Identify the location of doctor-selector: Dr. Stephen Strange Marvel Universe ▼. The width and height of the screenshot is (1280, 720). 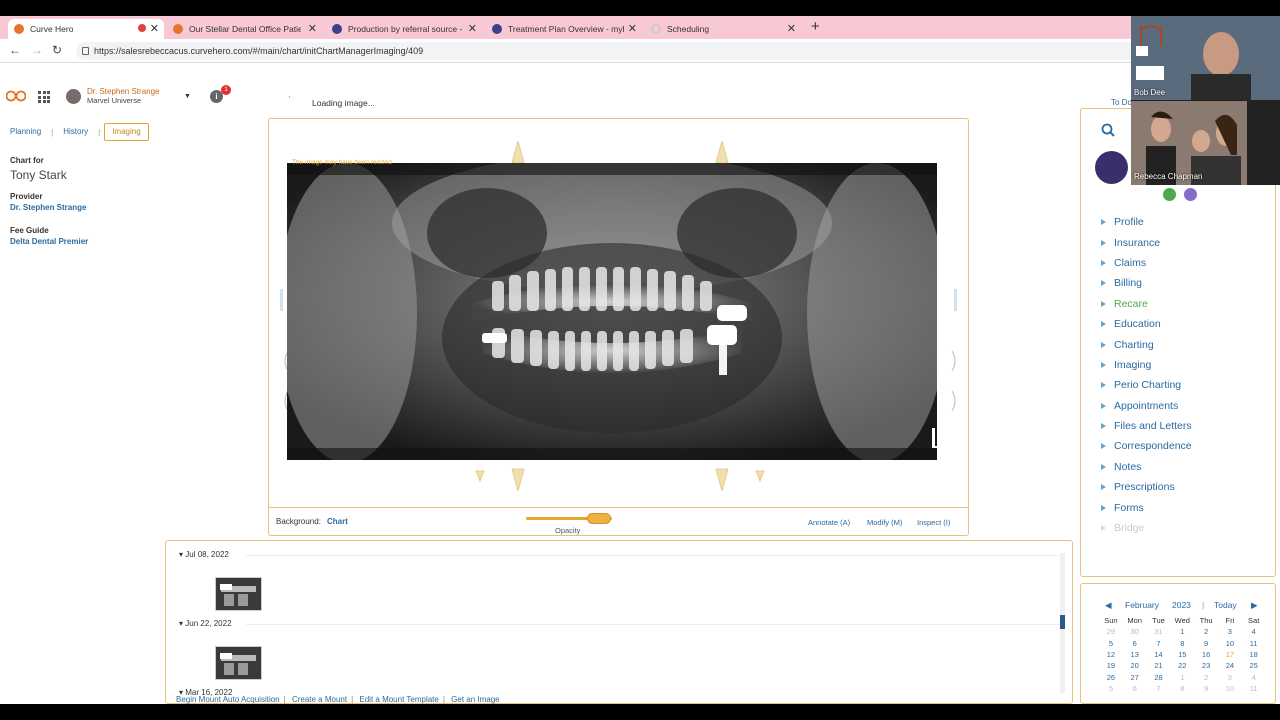
(130, 97).